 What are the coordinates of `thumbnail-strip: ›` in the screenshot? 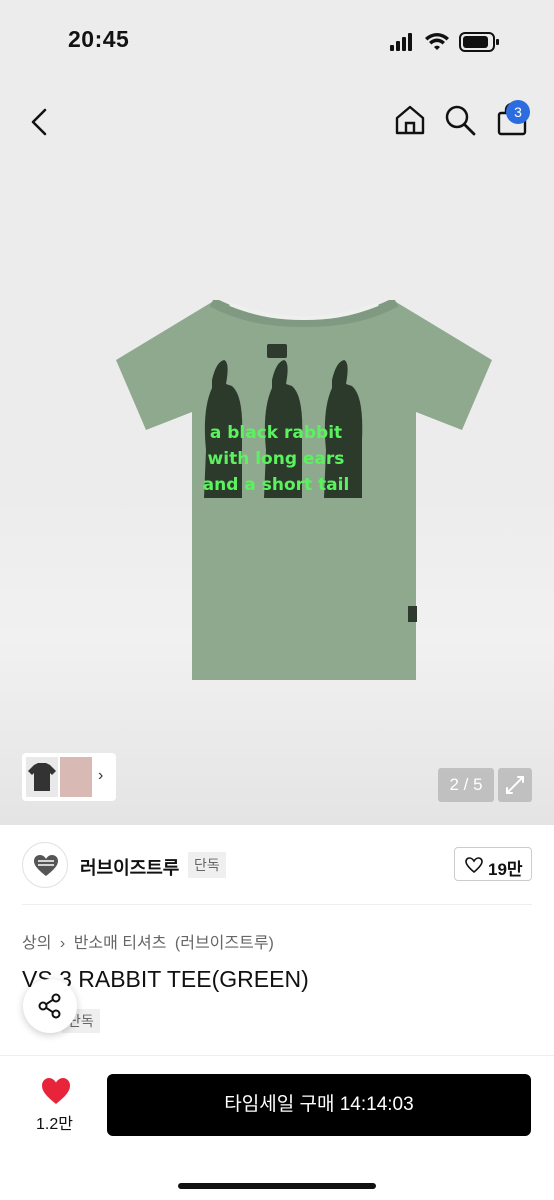 It's located at (69, 777).